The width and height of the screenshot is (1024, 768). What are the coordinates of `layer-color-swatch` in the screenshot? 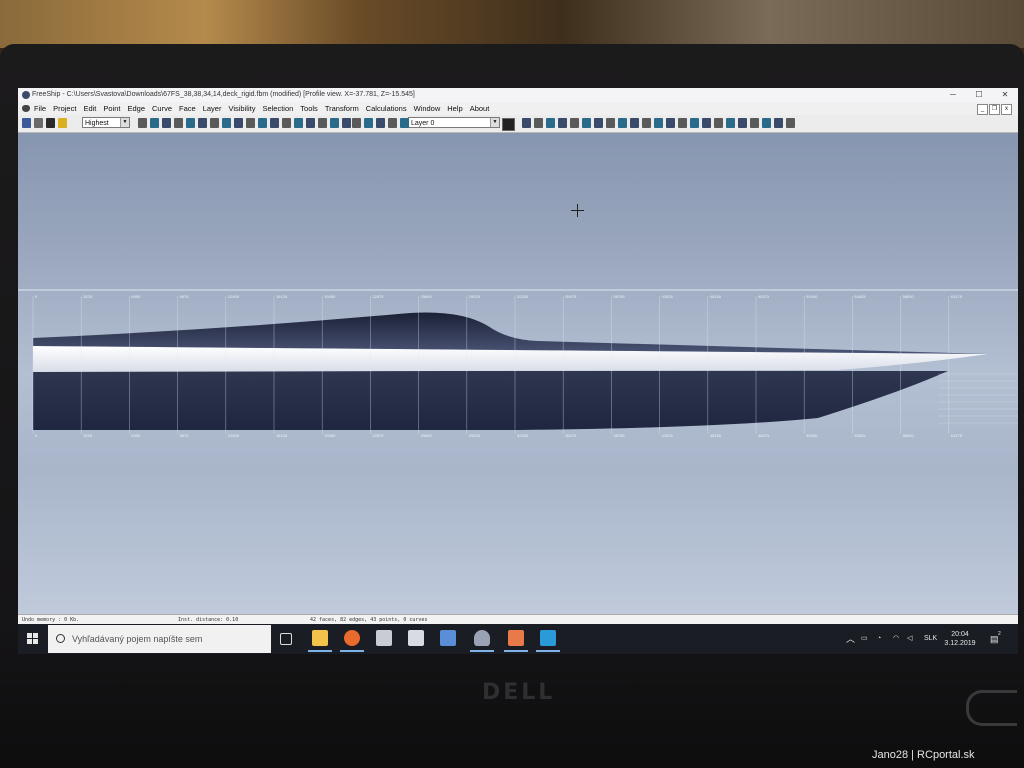 It's located at (508, 124).